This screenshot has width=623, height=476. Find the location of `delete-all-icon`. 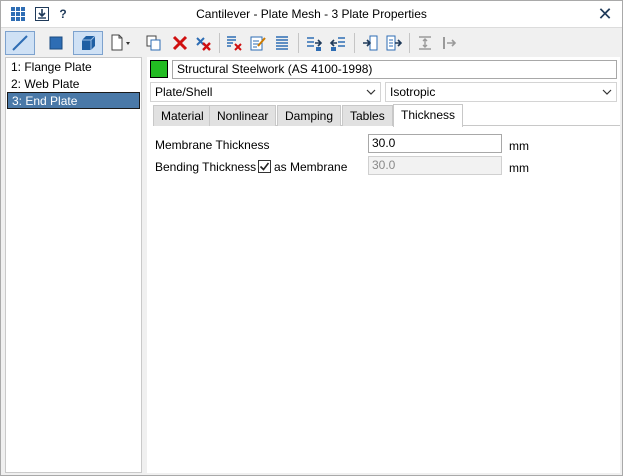

delete-all-icon is located at coordinates (203, 44).